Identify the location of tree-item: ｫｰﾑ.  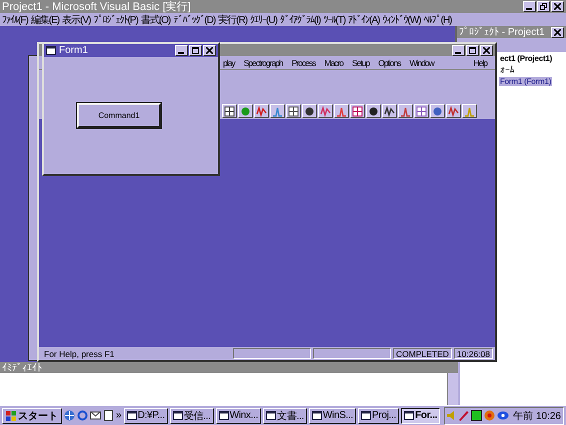
(507, 70).